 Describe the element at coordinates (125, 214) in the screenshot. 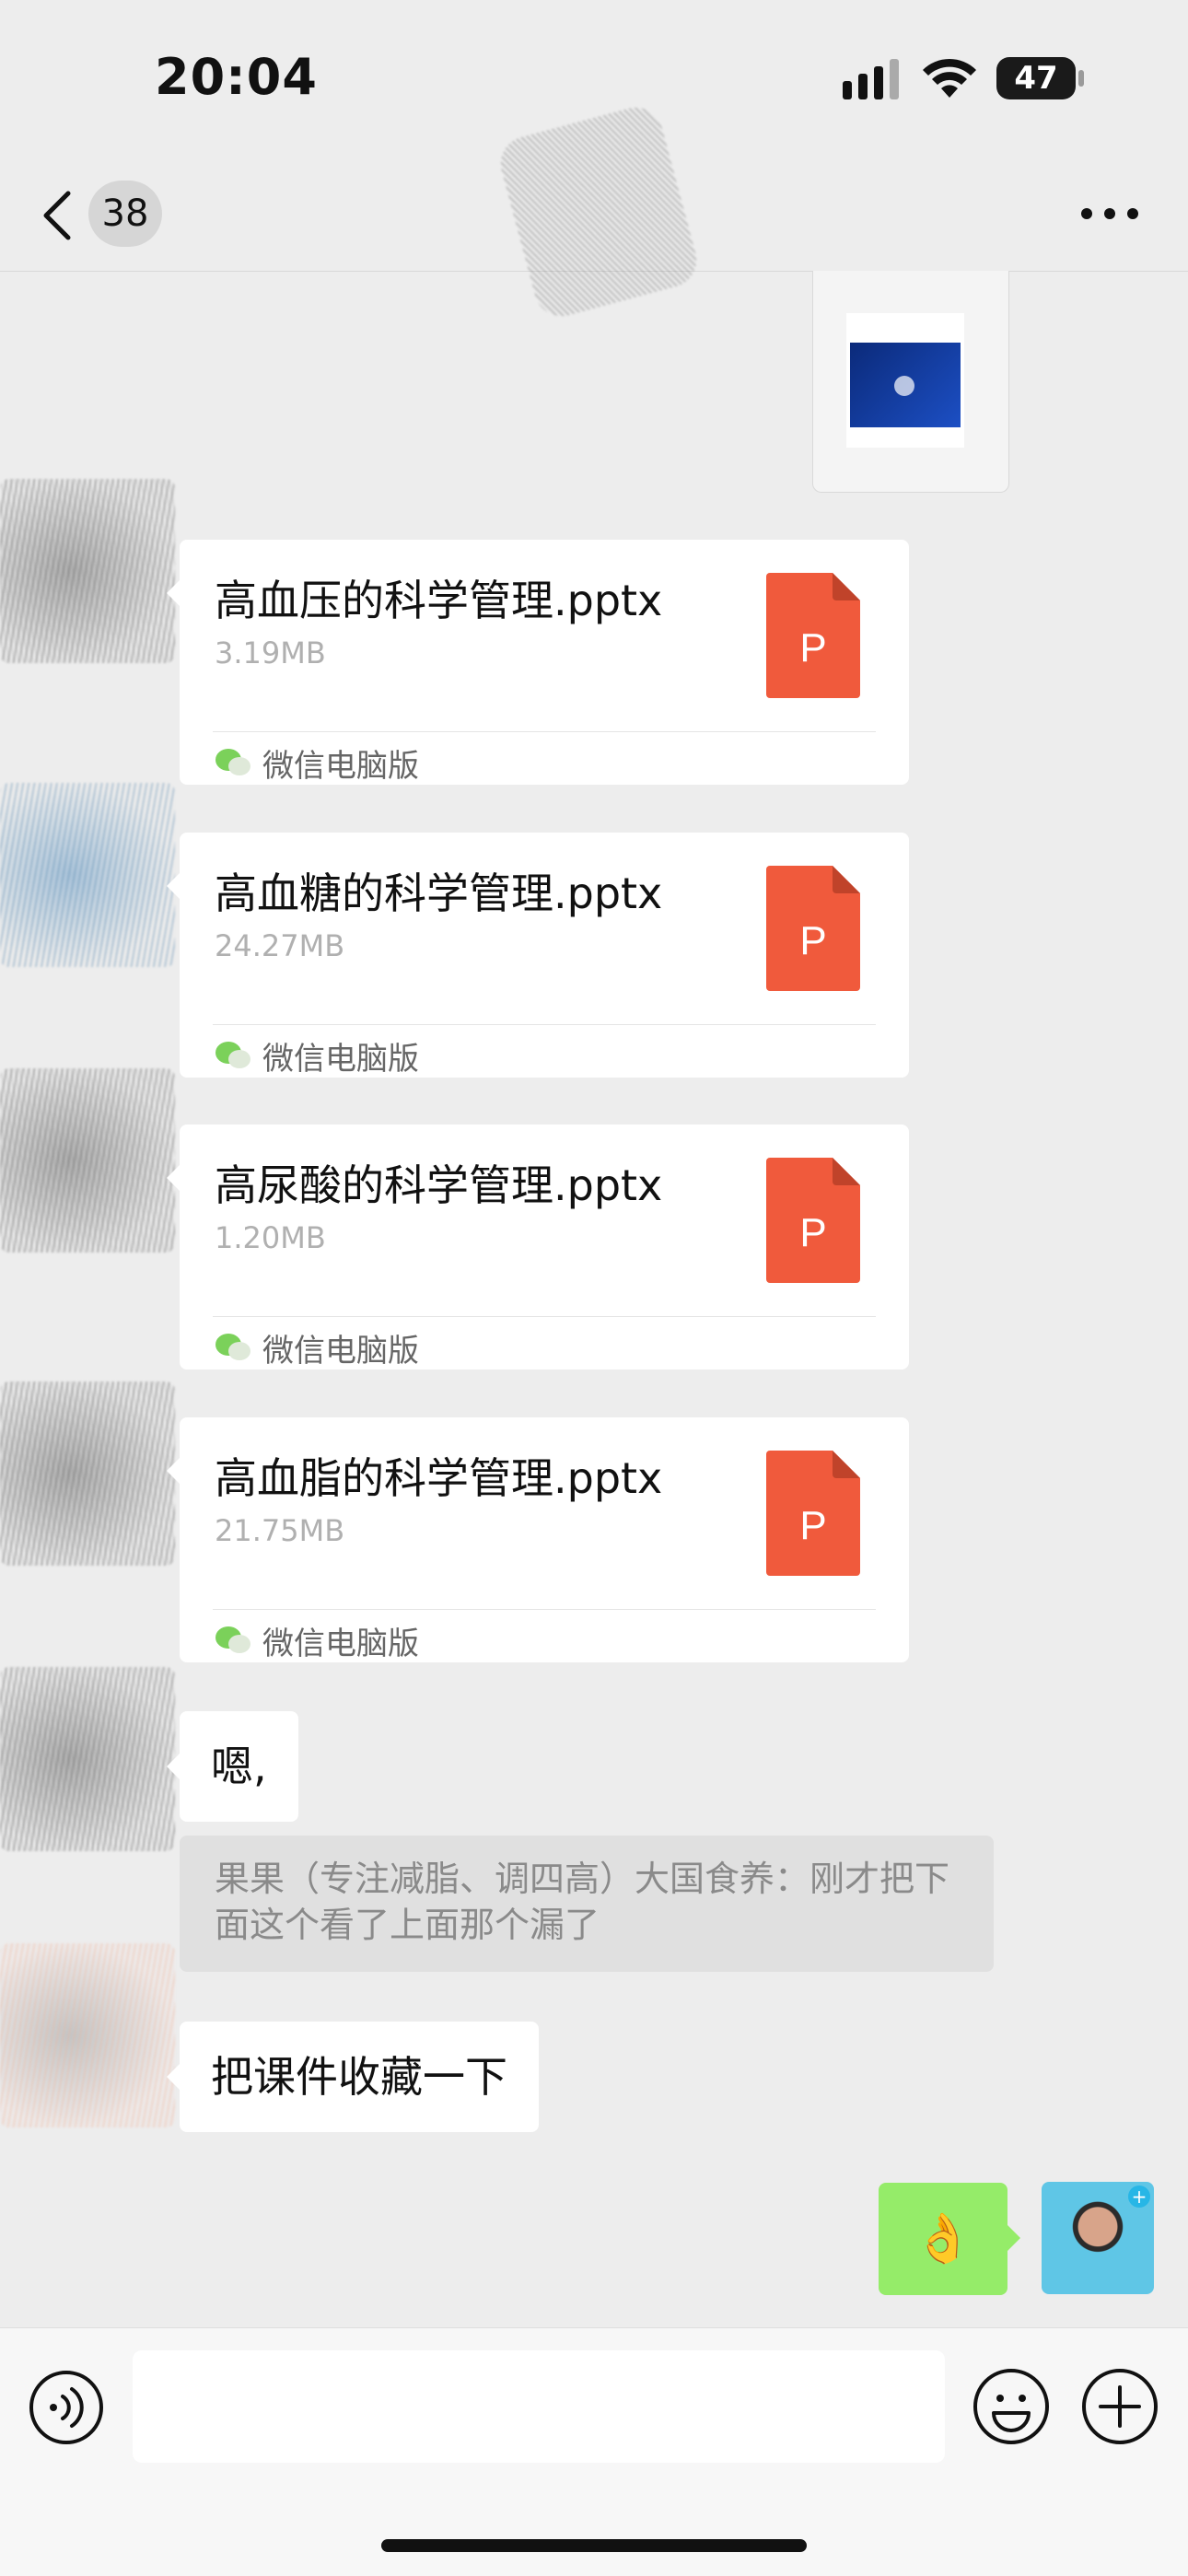

I see `unread-count-badge: 38` at that location.